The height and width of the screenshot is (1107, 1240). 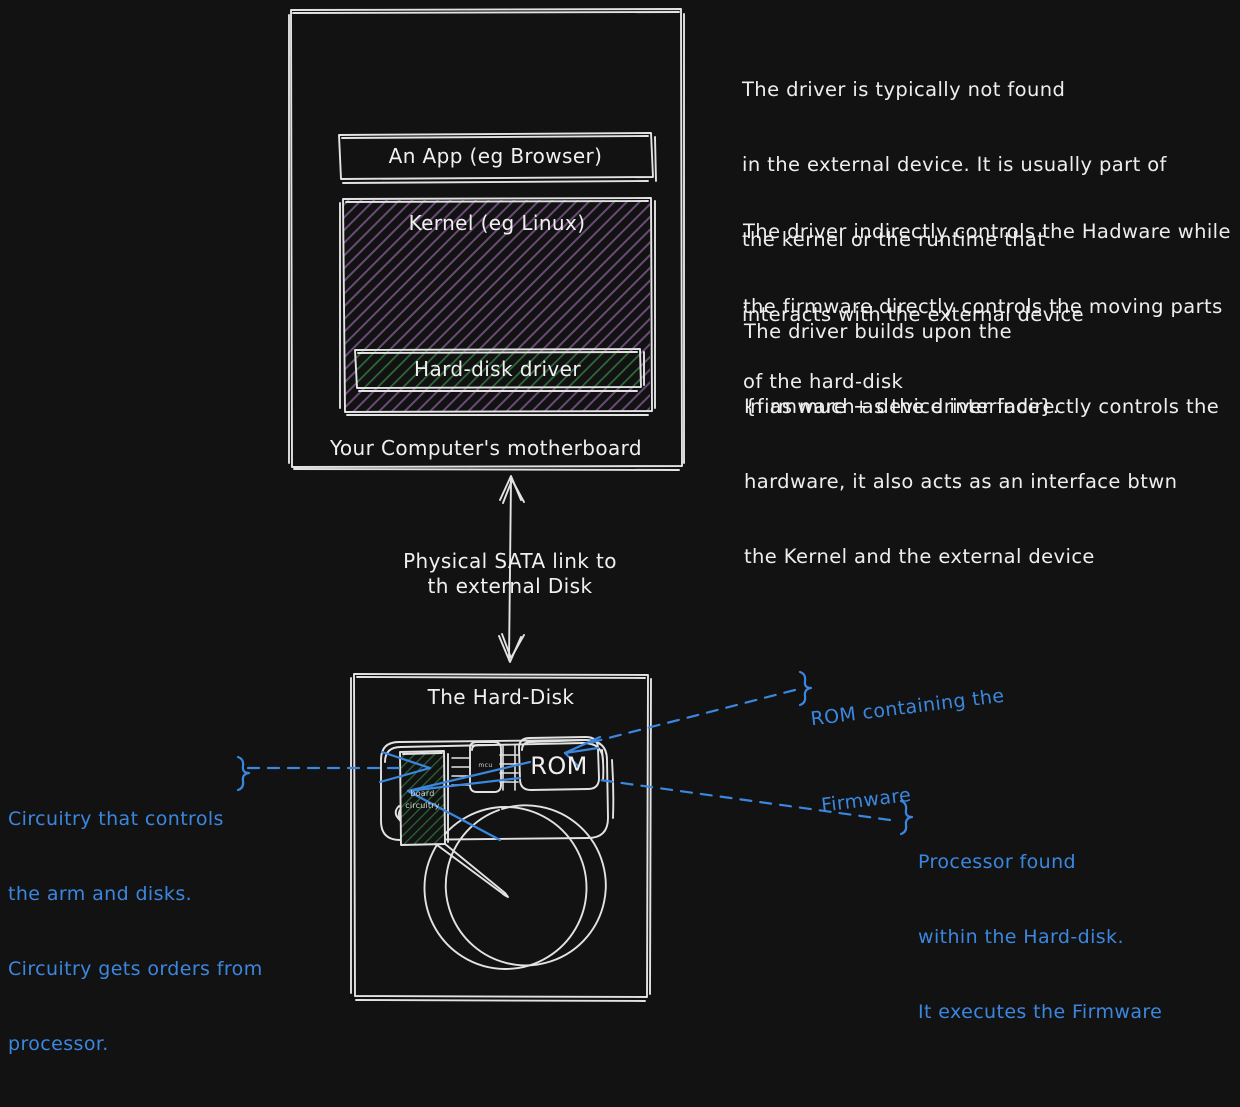 What do you see at coordinates (422, 805) in the screenshot?
I see `board-circuitry-label-line2: circuitry` at bounding box center [422, 805].